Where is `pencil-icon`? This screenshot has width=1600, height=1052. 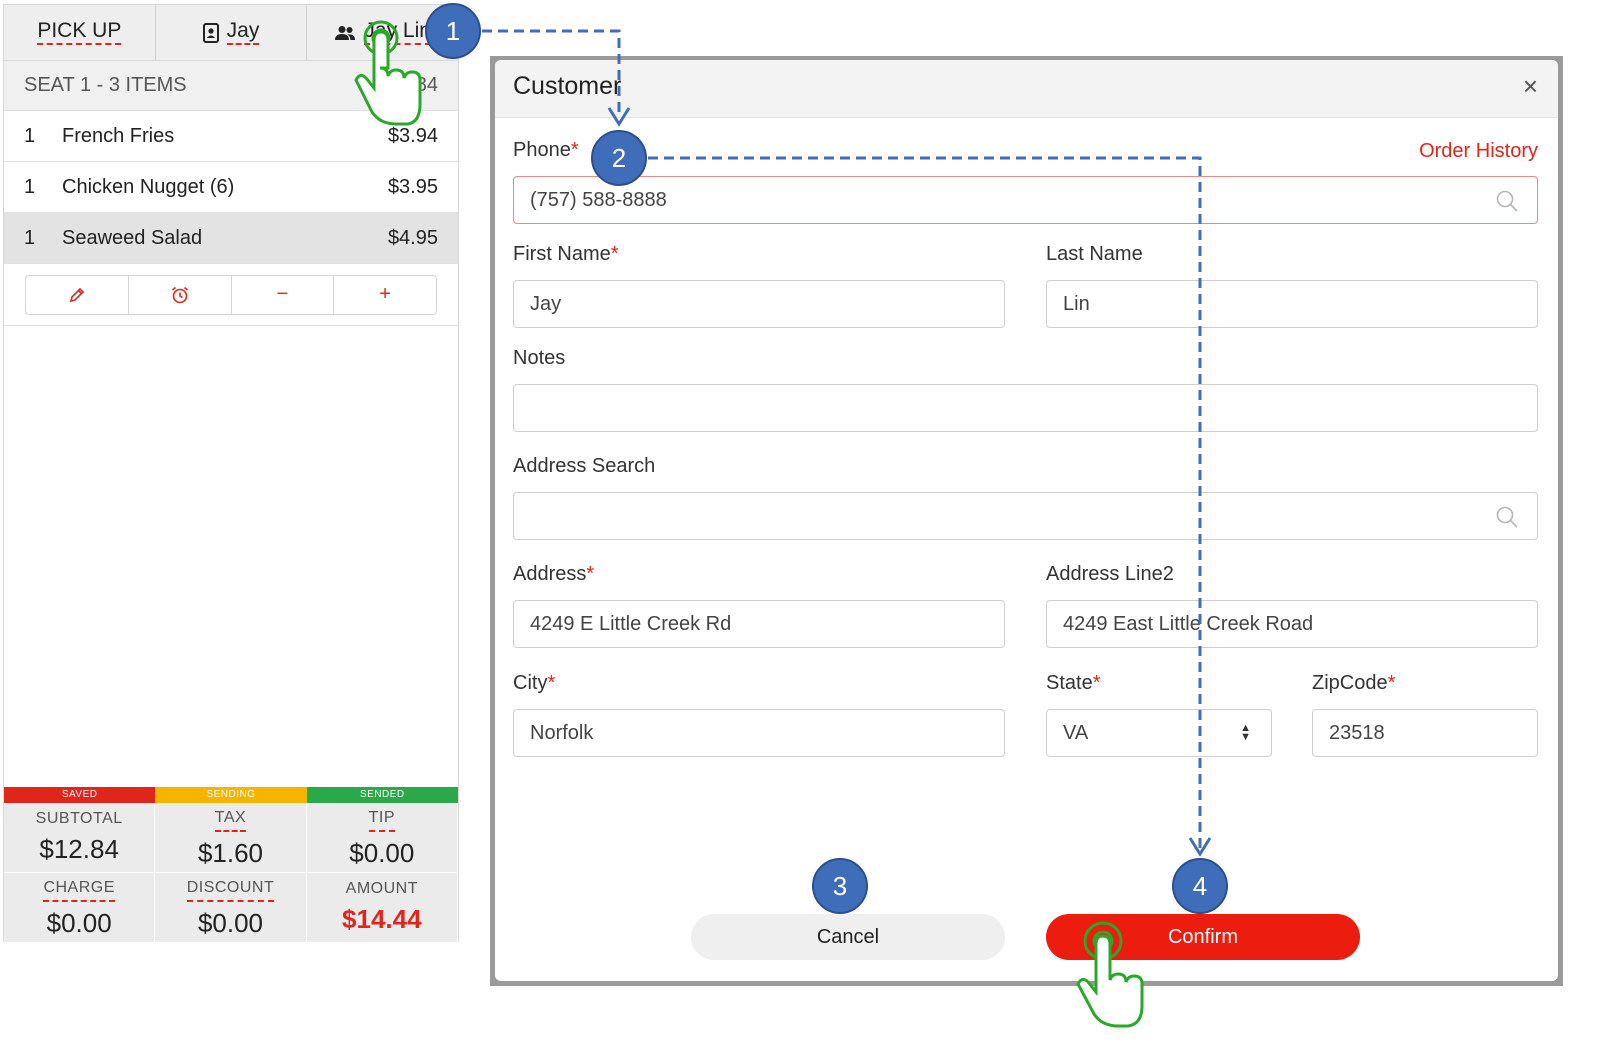
pencil-icon is located at coordinates (77, 294).